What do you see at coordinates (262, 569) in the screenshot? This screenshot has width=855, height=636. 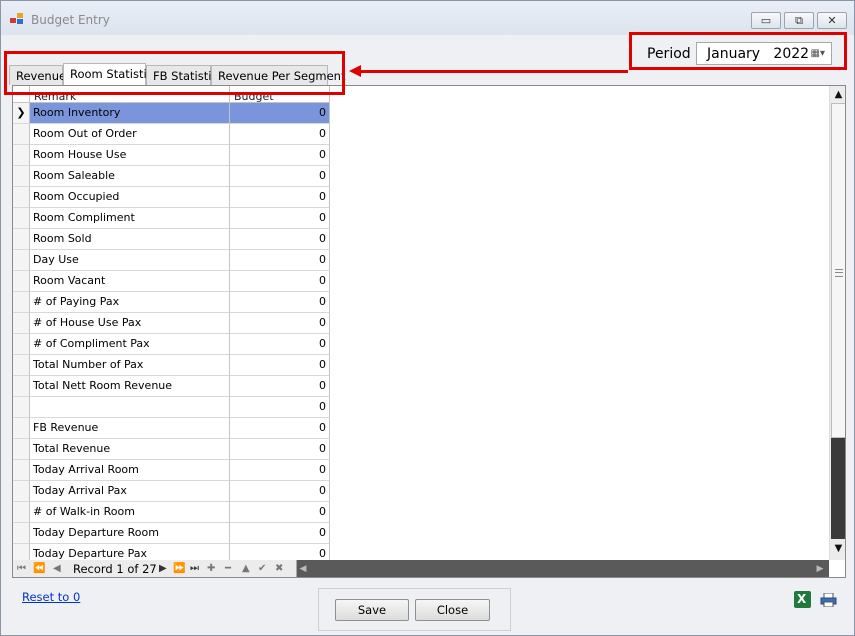 I see `save-record-icon: ✔` at bounding box center [262, 569].